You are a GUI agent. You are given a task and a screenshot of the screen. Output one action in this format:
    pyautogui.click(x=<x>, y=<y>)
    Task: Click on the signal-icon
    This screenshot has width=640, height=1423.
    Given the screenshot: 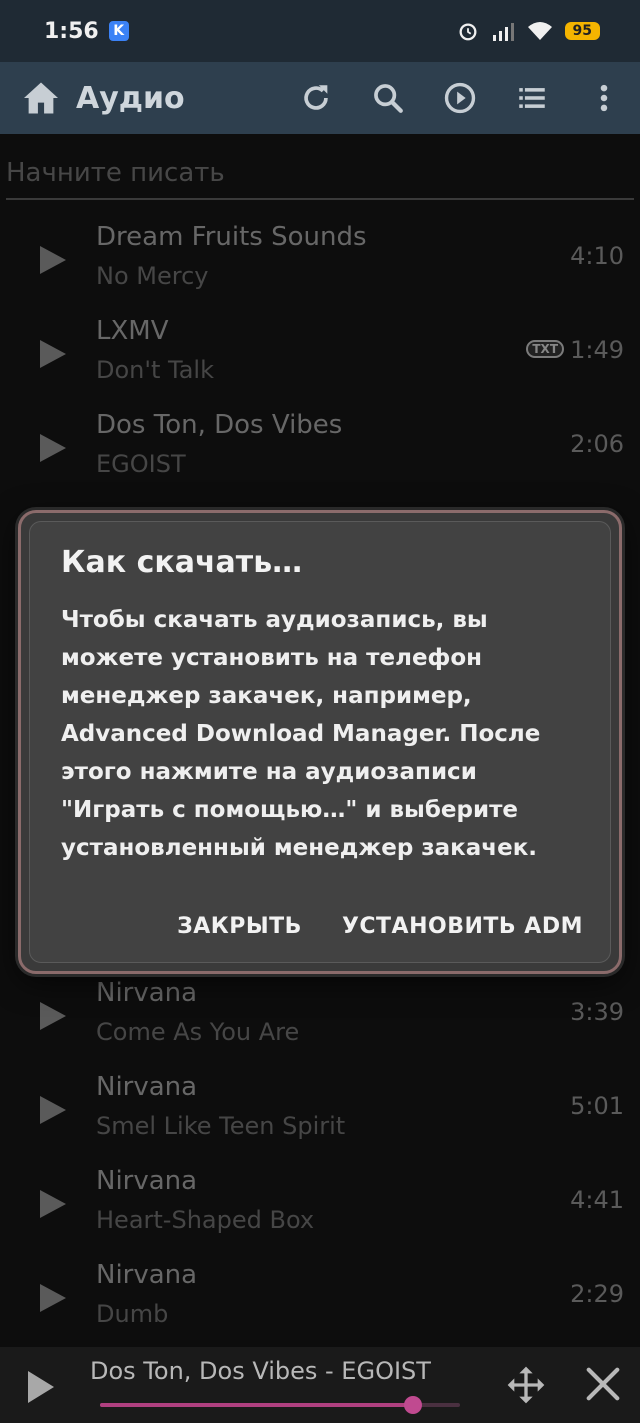 What is the action you would take?
    pyautogui.click(x=503, y=32)
    